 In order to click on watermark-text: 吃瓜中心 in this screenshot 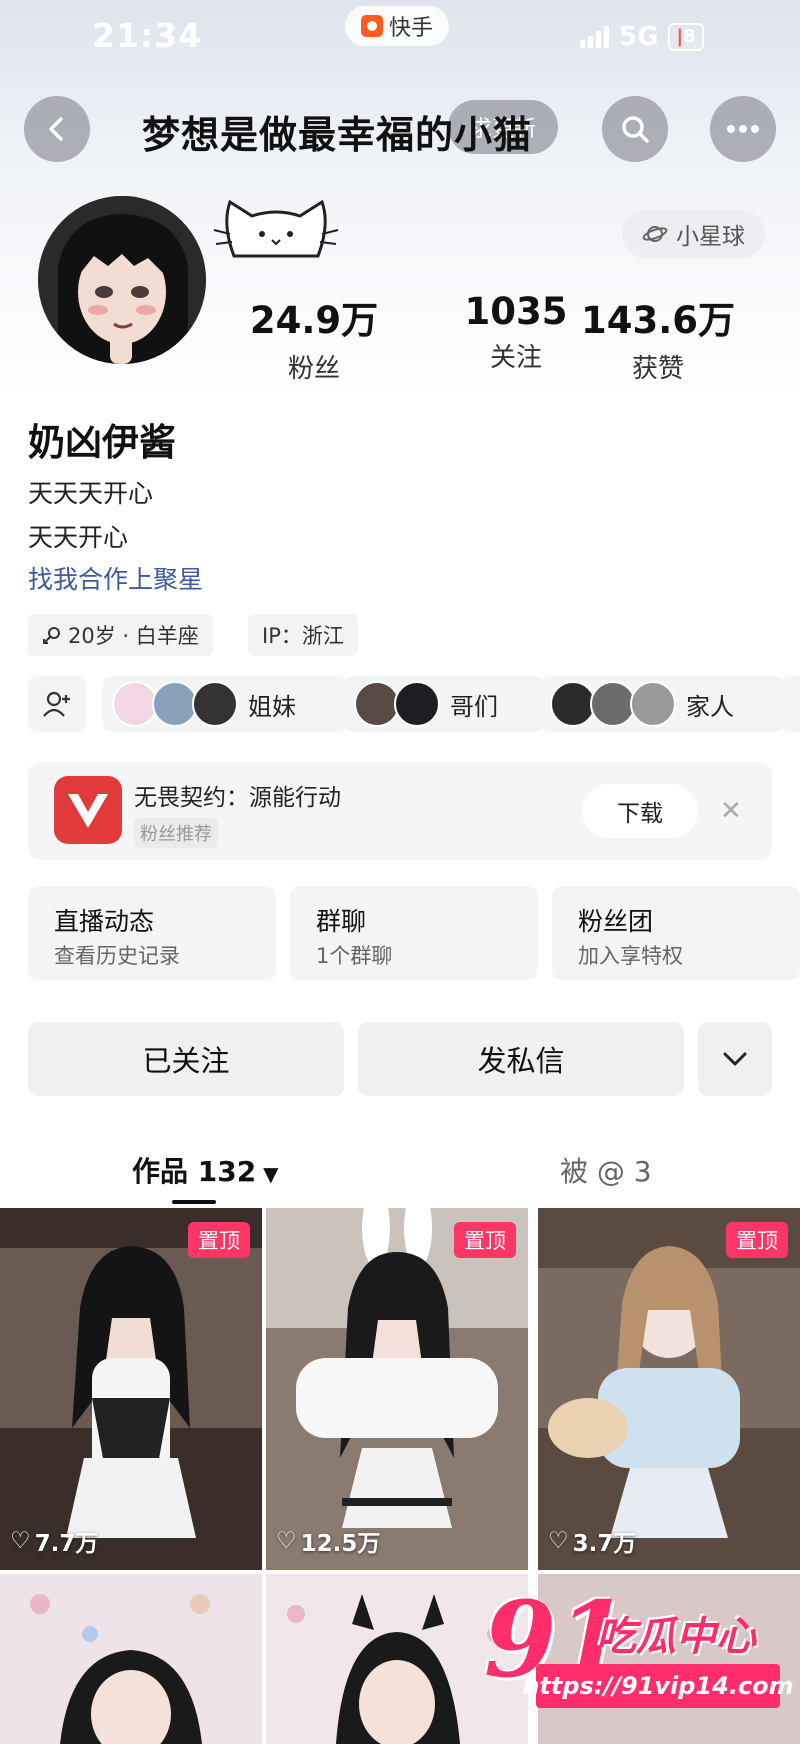, I will do `click(676, 1637)`.